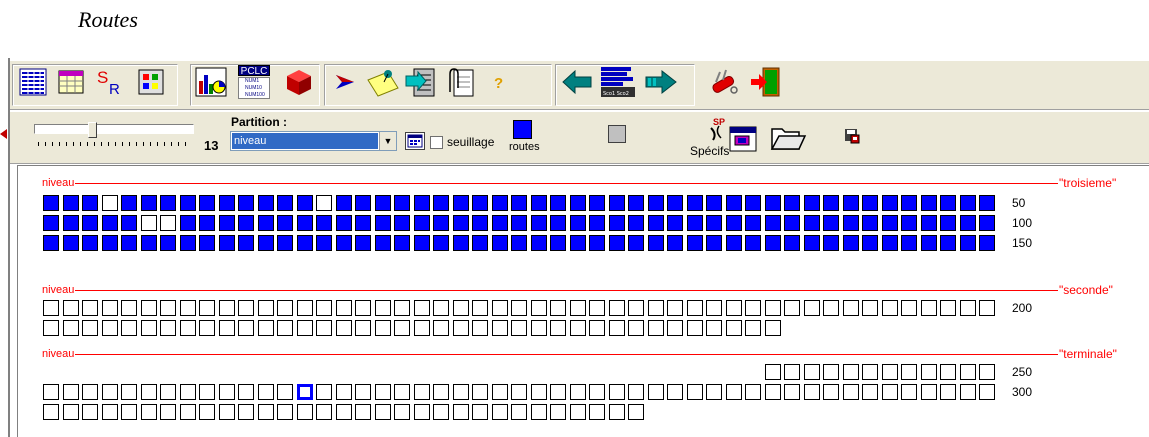 This screenshot has width=1149, height=437. Describe the element at coordinates (92, 130) in the screenshot. I see `slider-thumb` at that location.